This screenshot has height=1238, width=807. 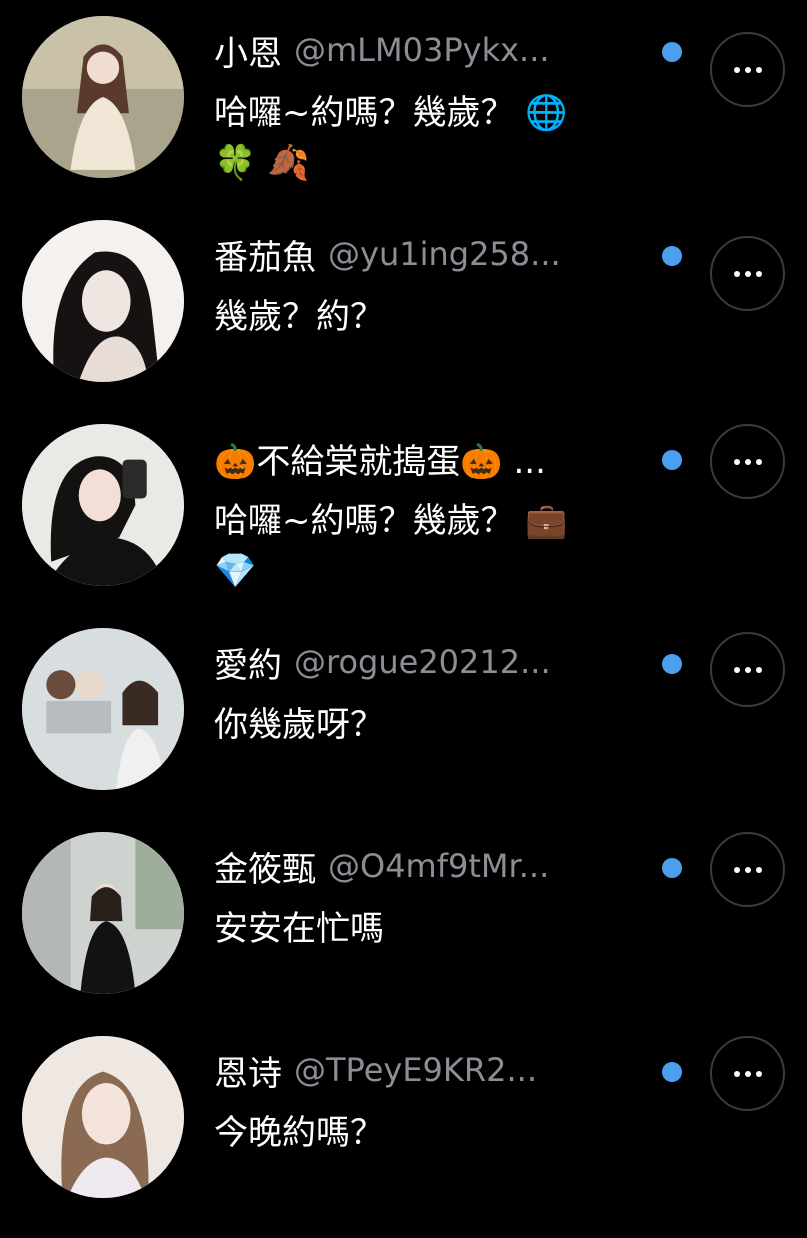 What do you see at coordinates (248, 1070) in the screenshot?
I see `display-name: 恩诗` at bounding box center [248, 1070].